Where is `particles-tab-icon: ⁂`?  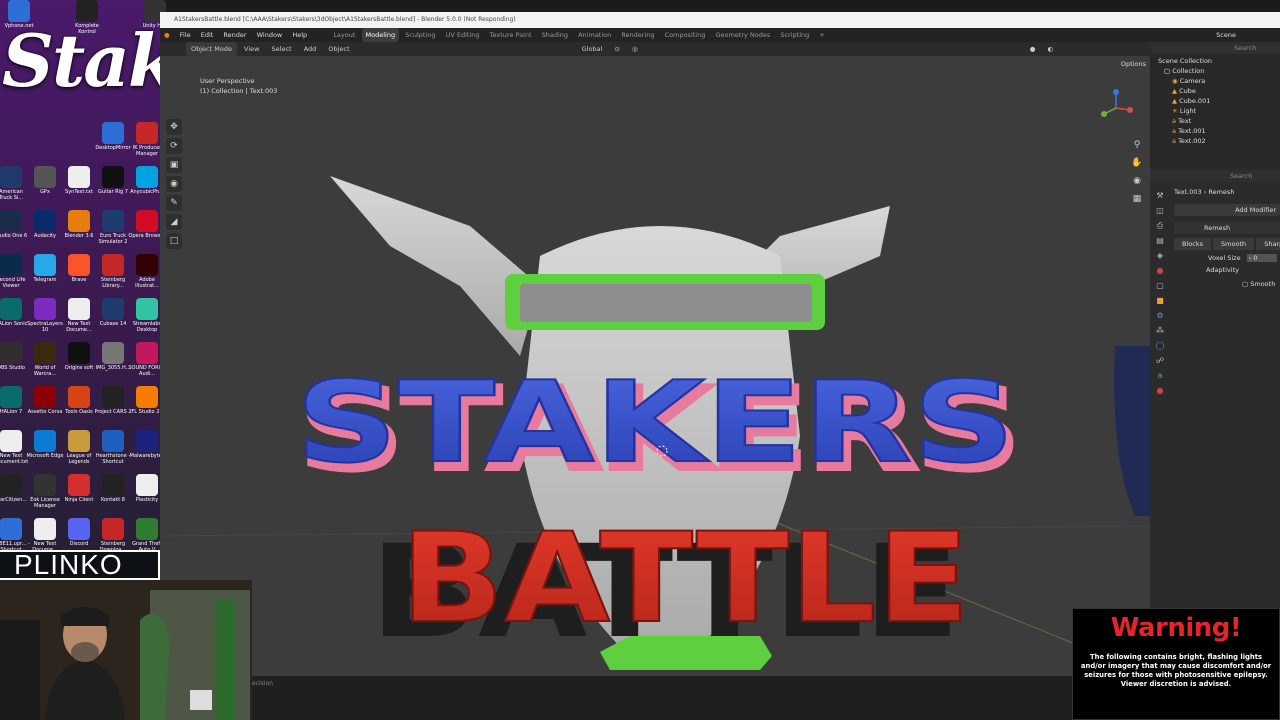 particles-tab-icon: ⁂ is located at coordinates (1160, 330).